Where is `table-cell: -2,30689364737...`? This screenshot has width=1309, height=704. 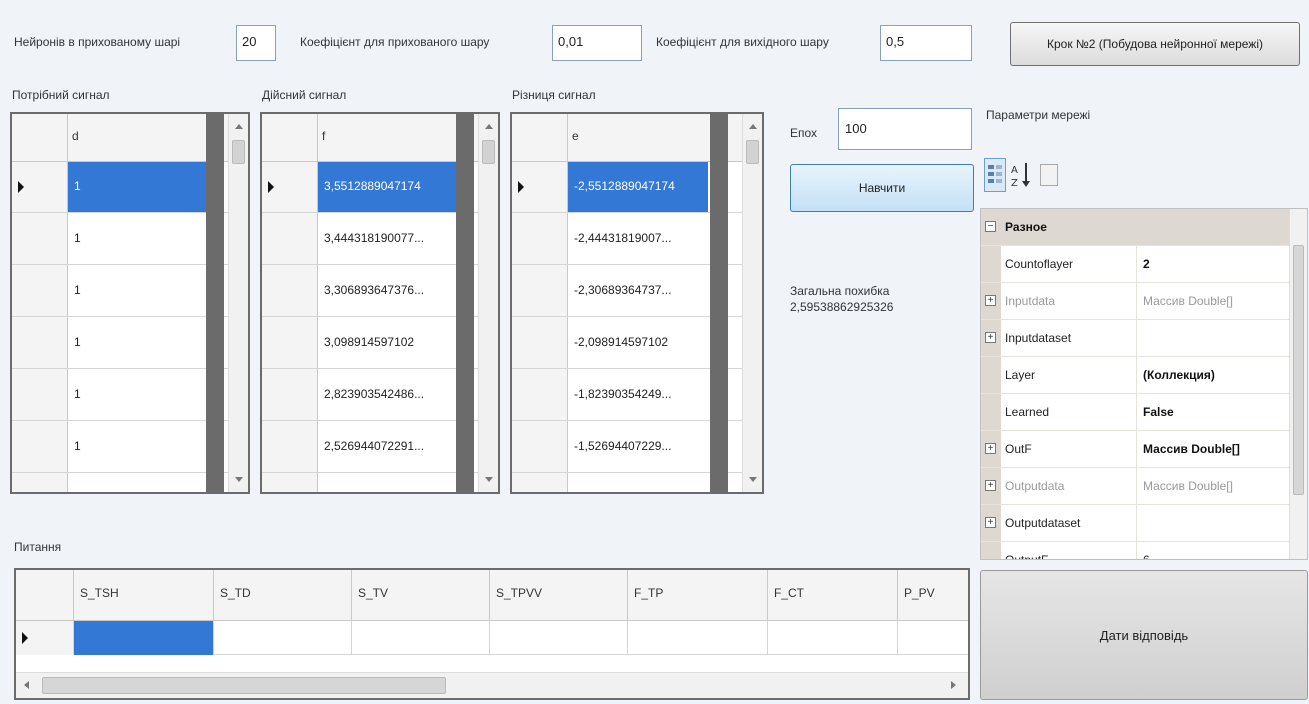 table-cell: -2,30689364737... is located at coordinates (638, 291).